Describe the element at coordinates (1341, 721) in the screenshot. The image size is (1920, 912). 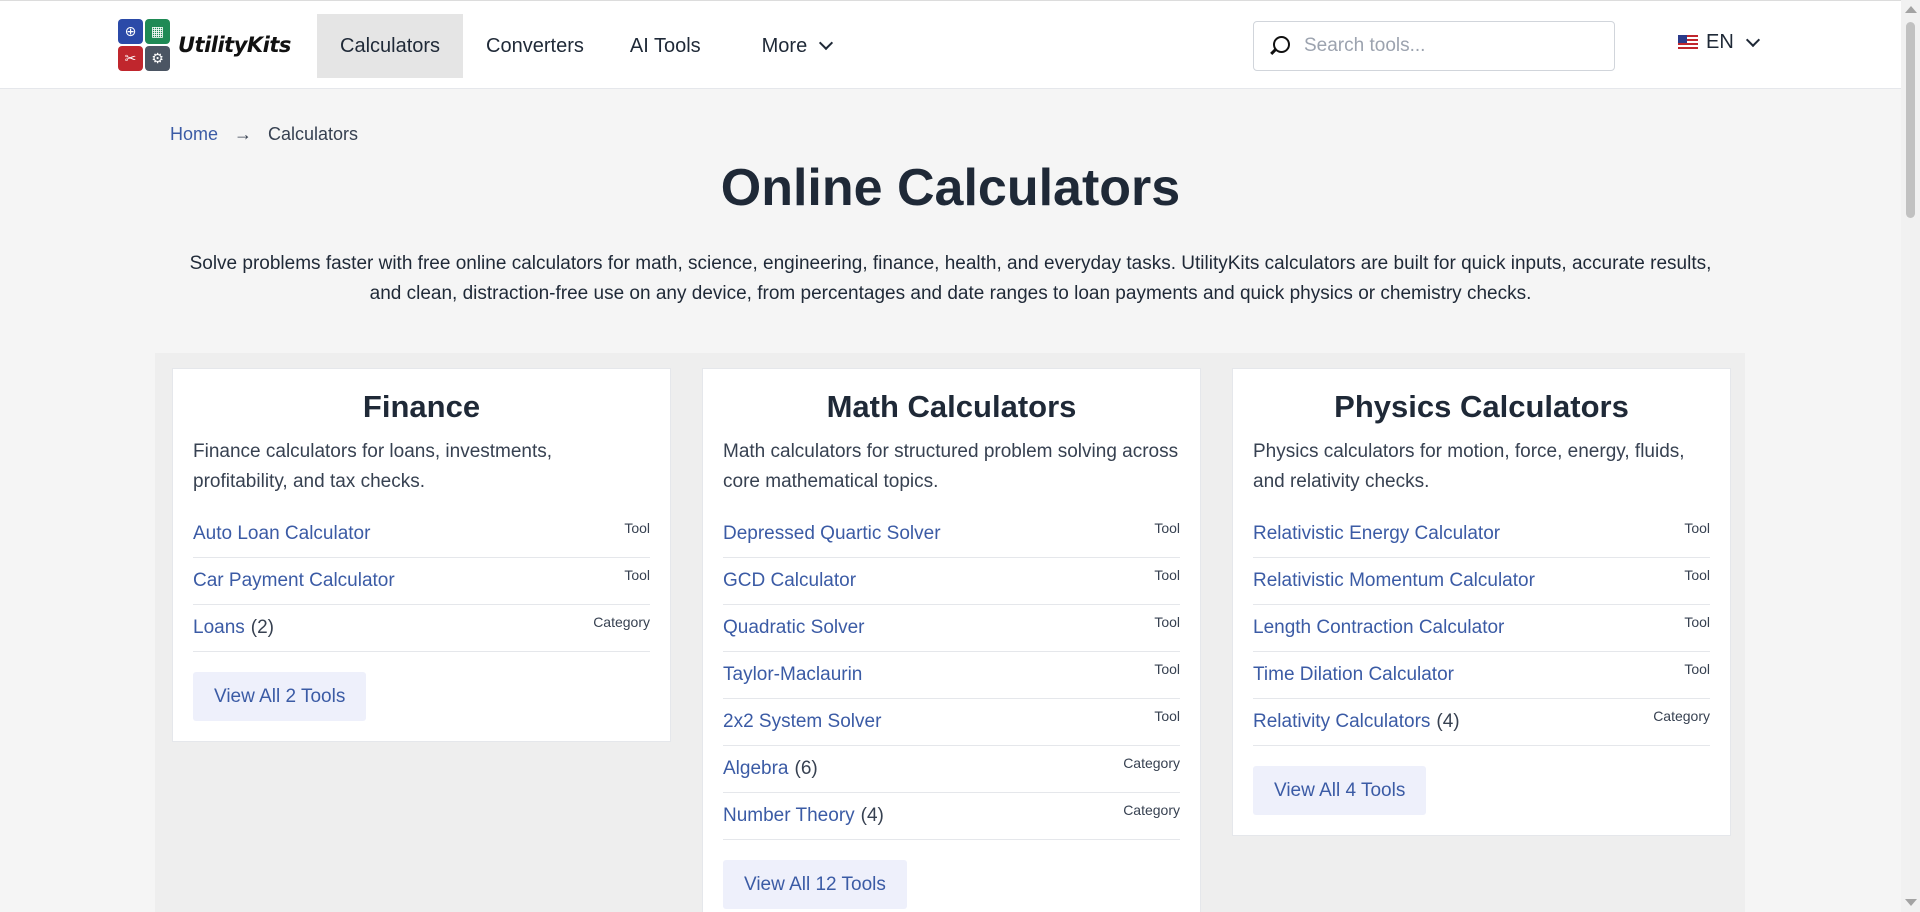
I see `category-link: Relativity Calculators` at that location.